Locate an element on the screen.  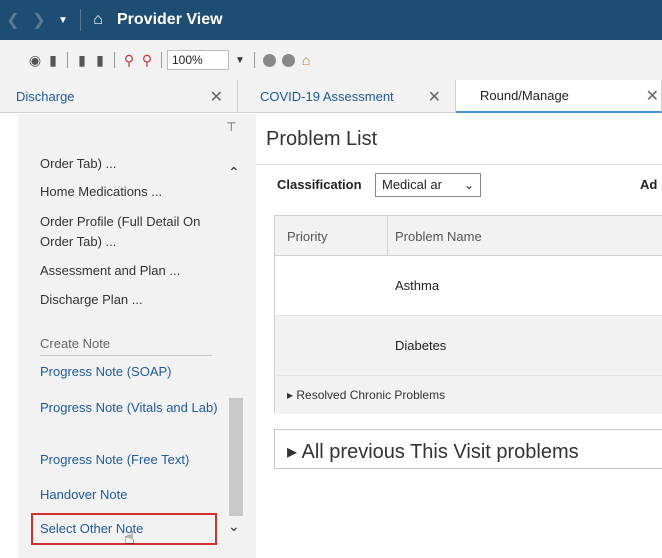
tab-round-manage: Round/Manage ✕ is located at coordinates (559, 96).